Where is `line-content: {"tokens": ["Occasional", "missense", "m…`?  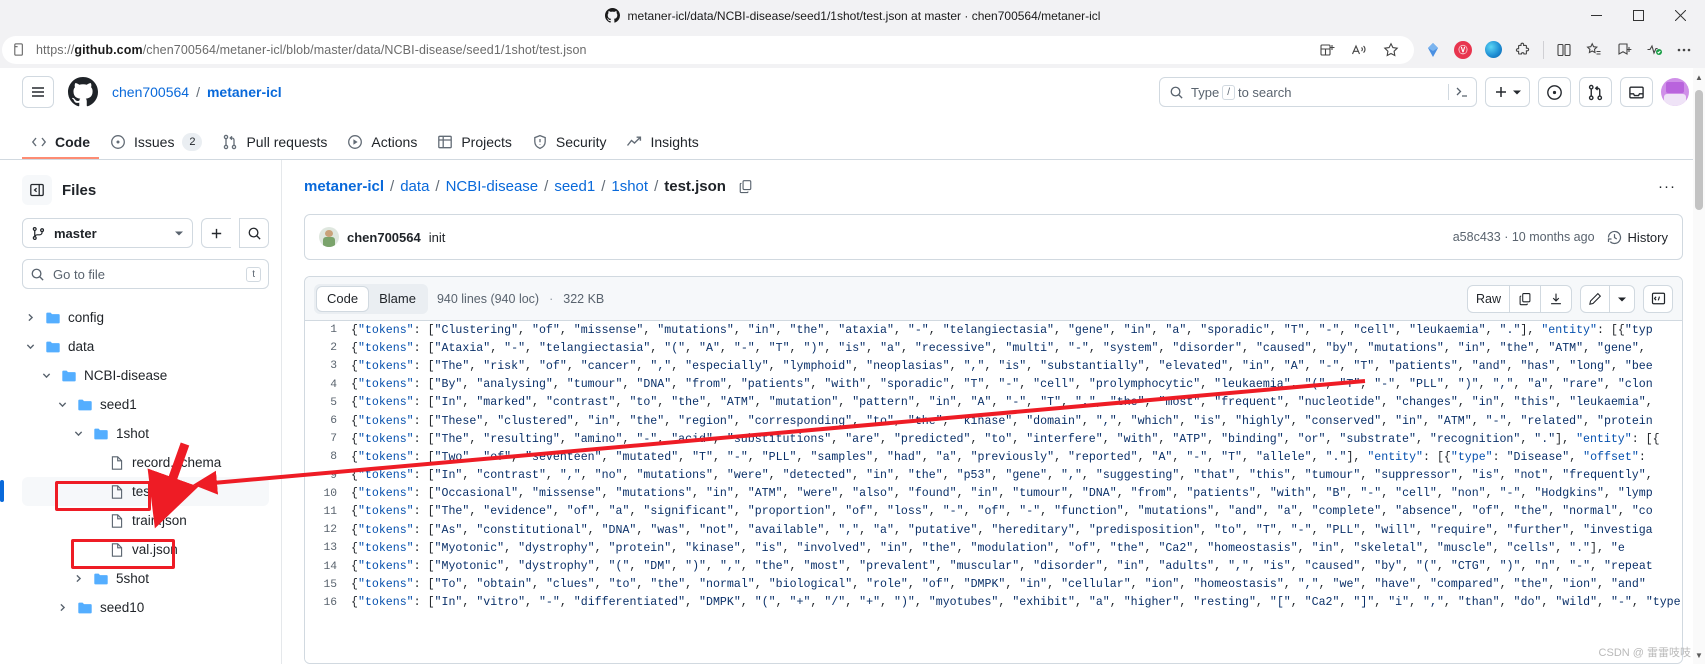
line-content: {"tokens": ["Occasional", "missense", "m… is located at coordinates (1002, 493).